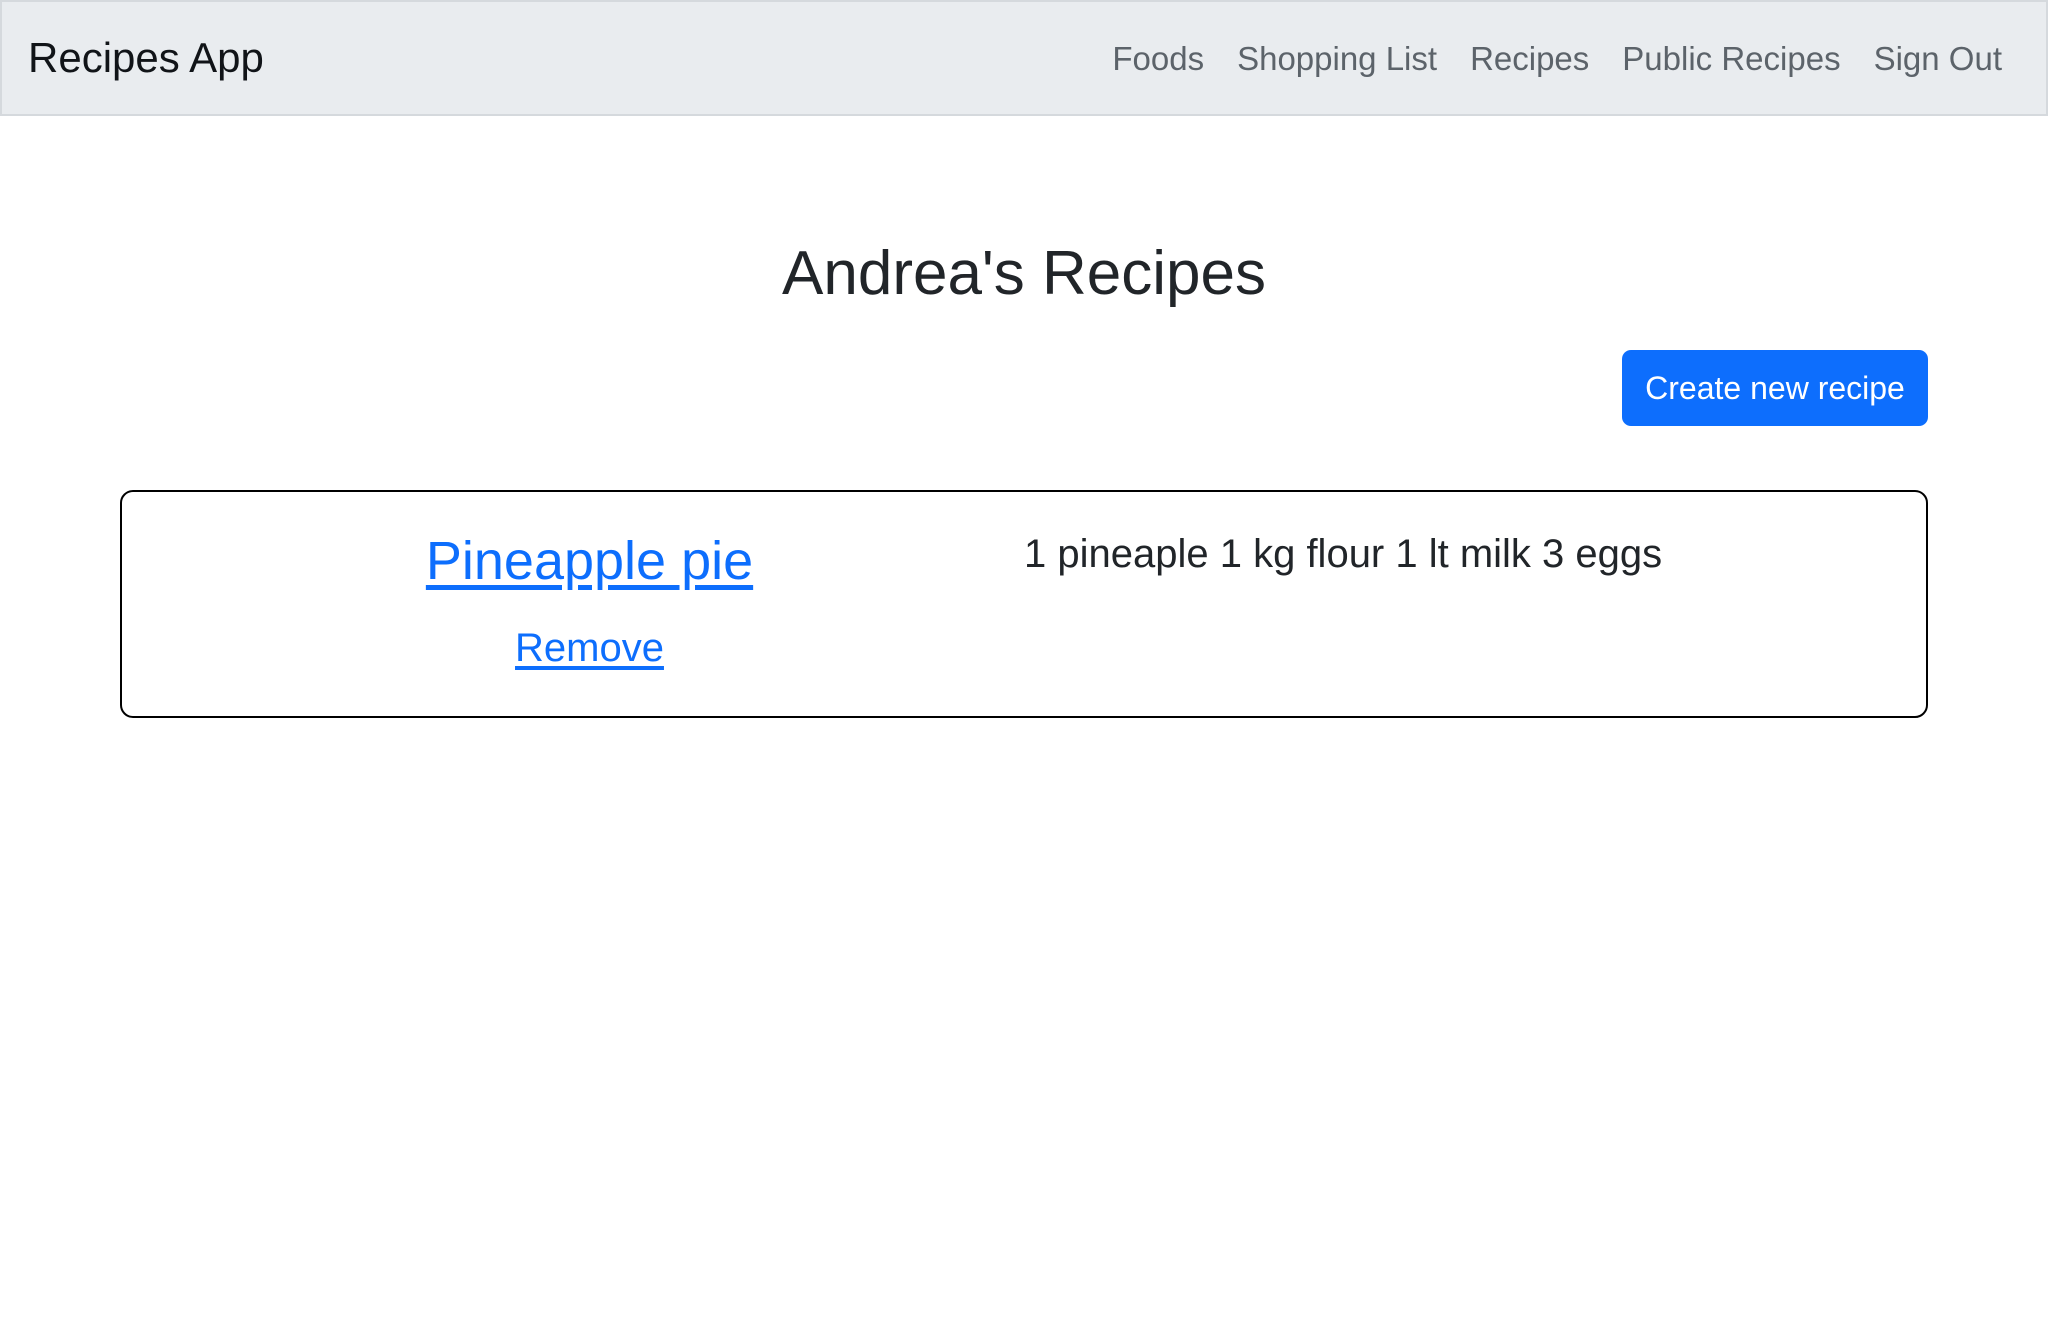 This screenshot has width=2048, height=1344. Describe the element at coordinates (146, 58) in the screenshot. I see `brand-link: Recipes App` at that location.